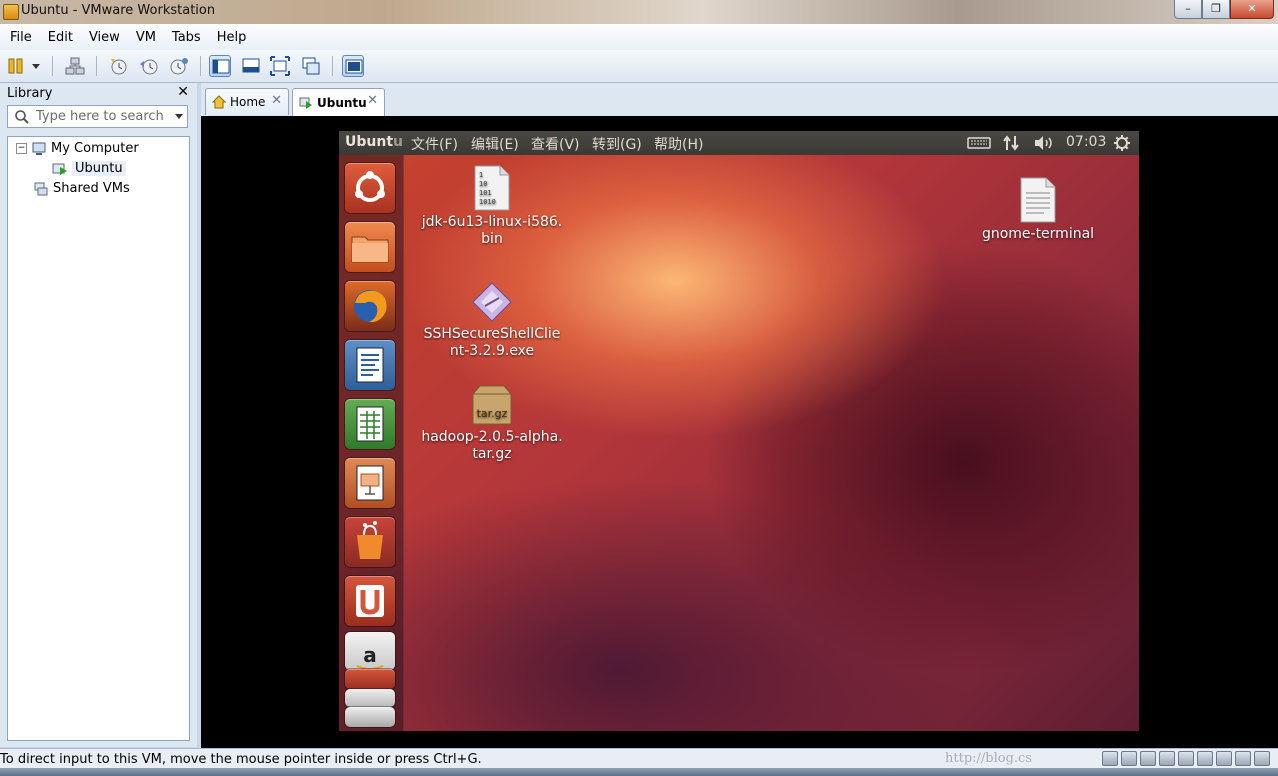 This screenshot has height=776, width=1278. Describe the element at coordinates (492, 188) in the screenshot. I see `binary-file-icon: 1 10 101 1010` at that location.